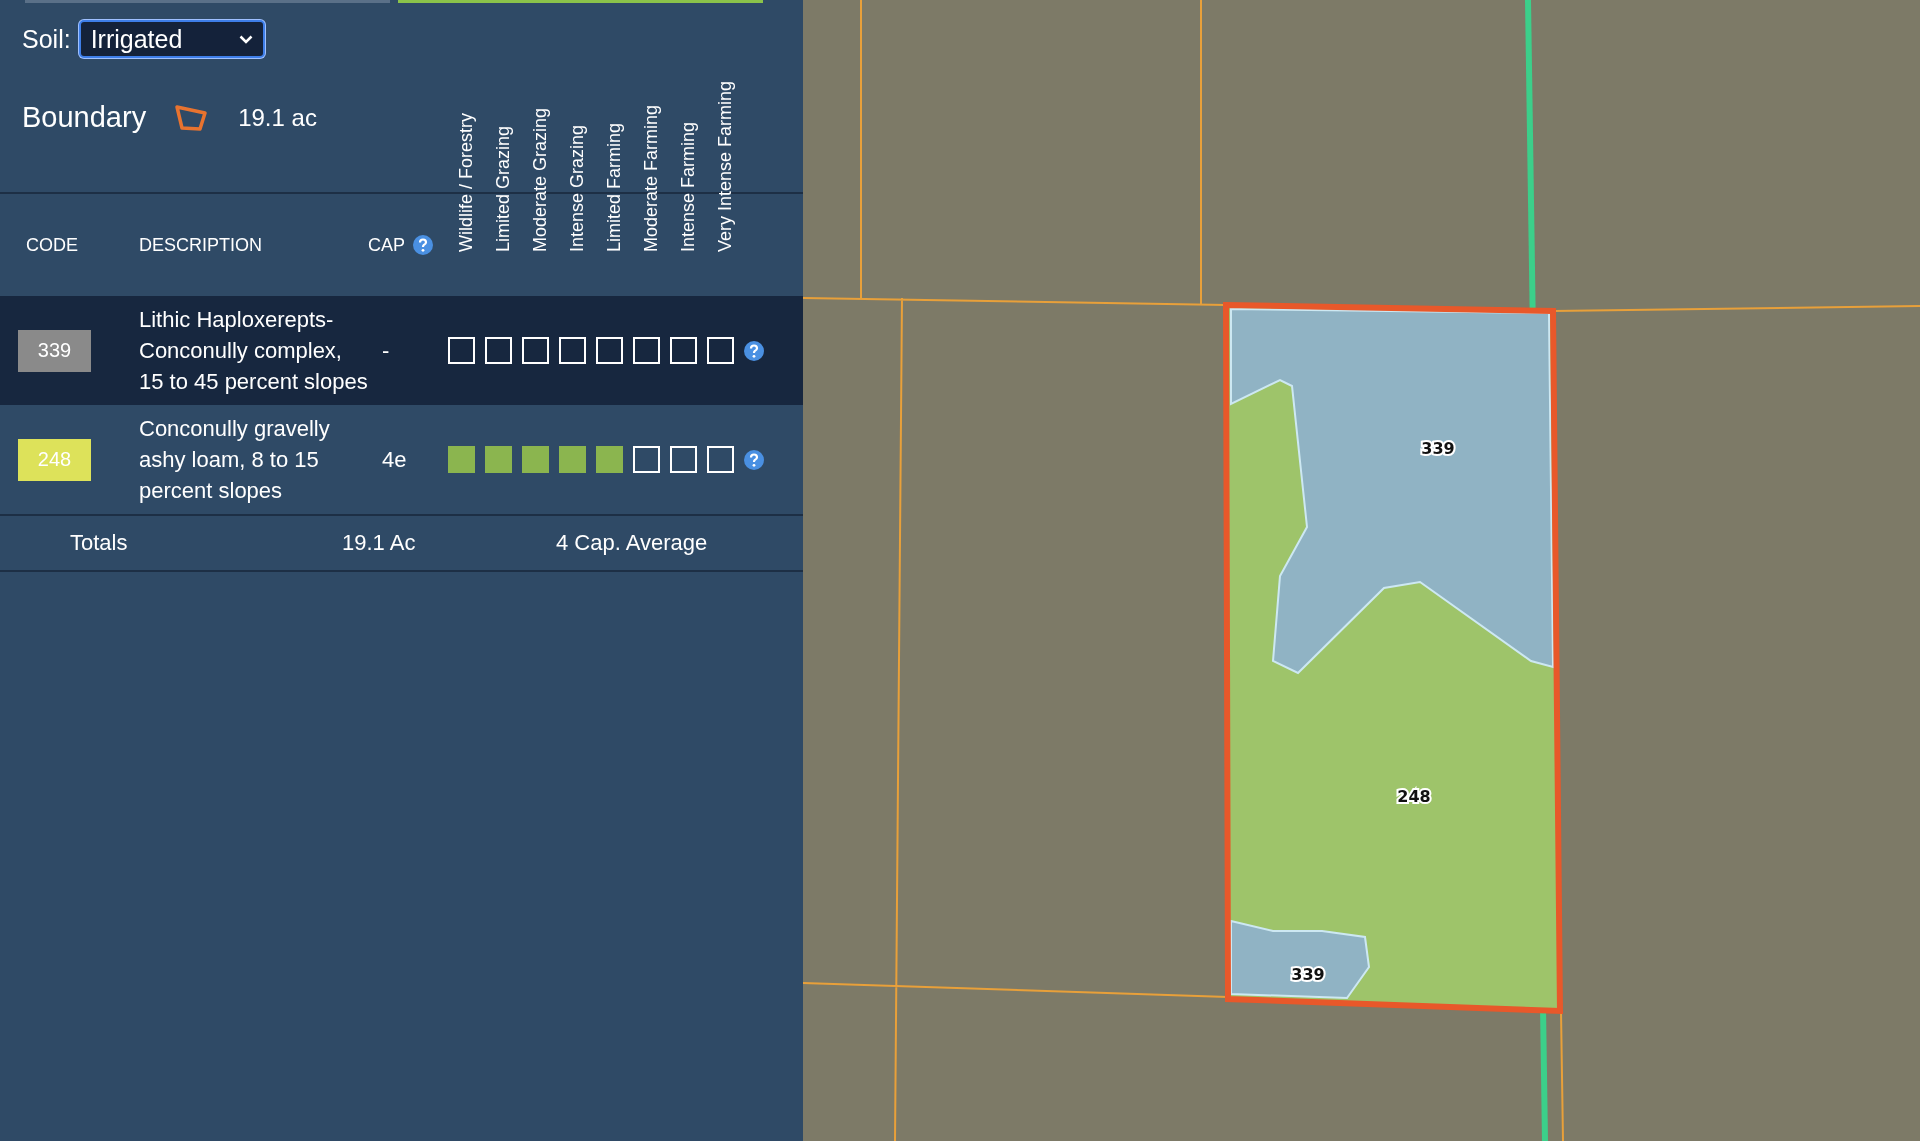  I want to click on capability-class: 4e, so click(394, 459).